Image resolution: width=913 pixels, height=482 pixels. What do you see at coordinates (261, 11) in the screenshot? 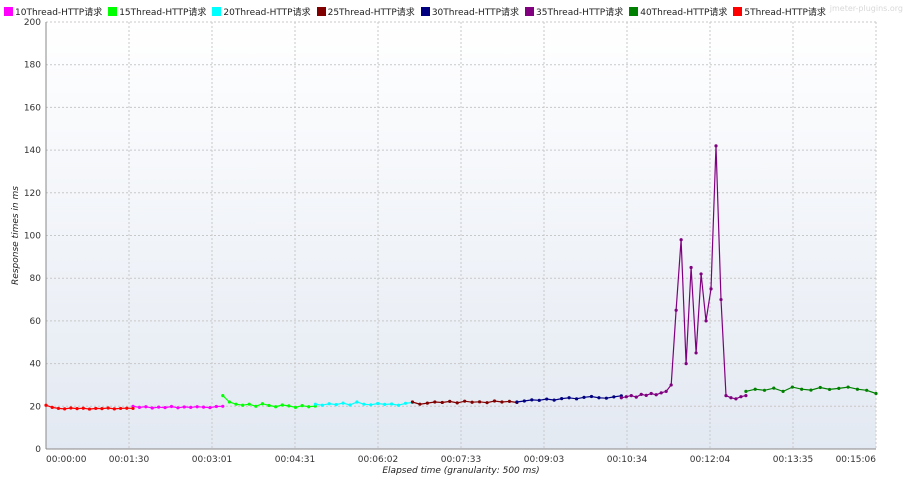
I see `legend-item: 20Thread-HTTP请求` at bounding box center [261, 11].